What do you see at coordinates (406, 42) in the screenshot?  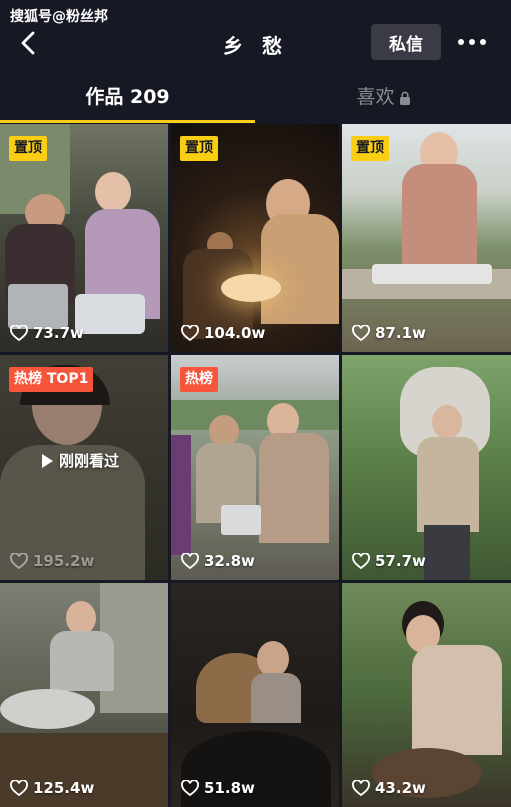 I see `message-button: 私信` at bounding box center [406, 42].